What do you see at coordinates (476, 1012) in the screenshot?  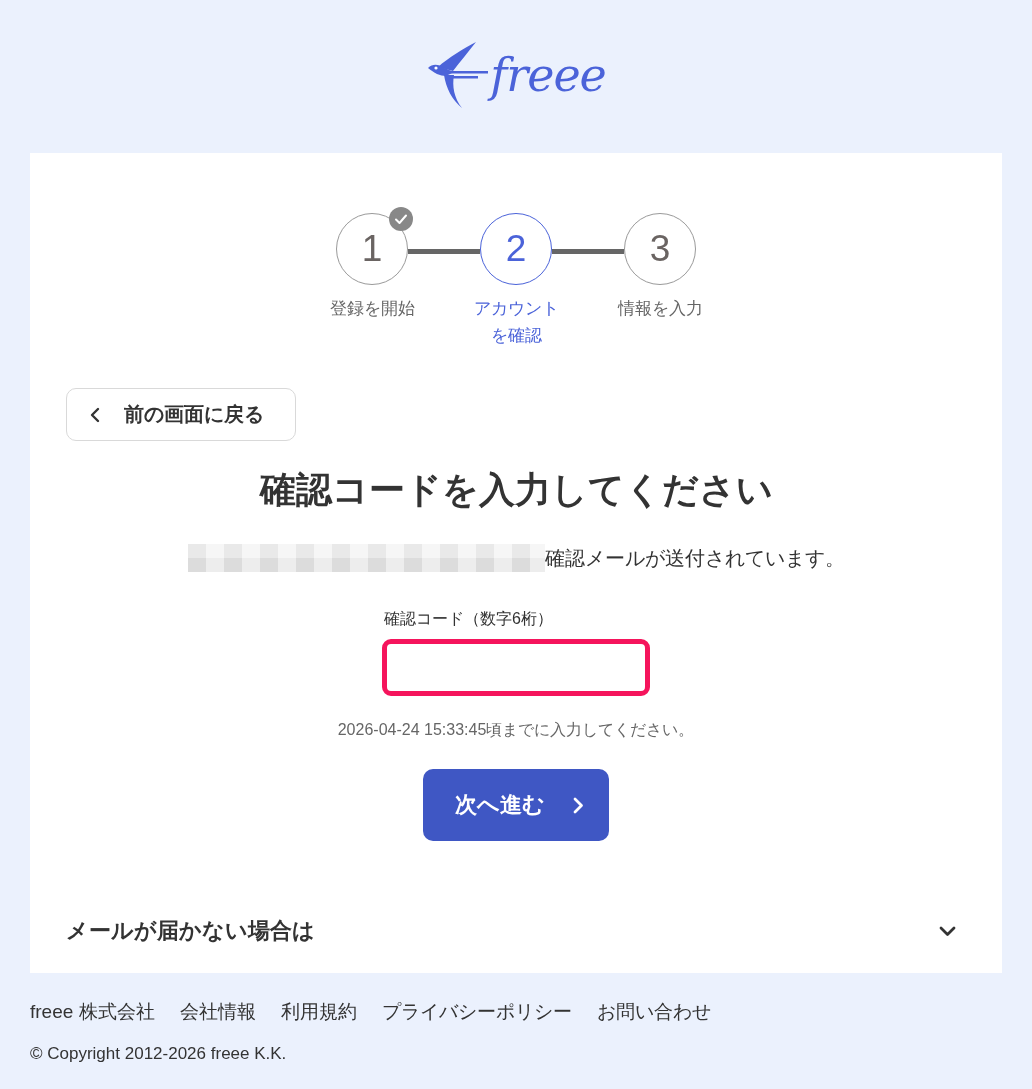 I see `footer-link: プライバシーポリシー` at bounding box center [476, 1012].